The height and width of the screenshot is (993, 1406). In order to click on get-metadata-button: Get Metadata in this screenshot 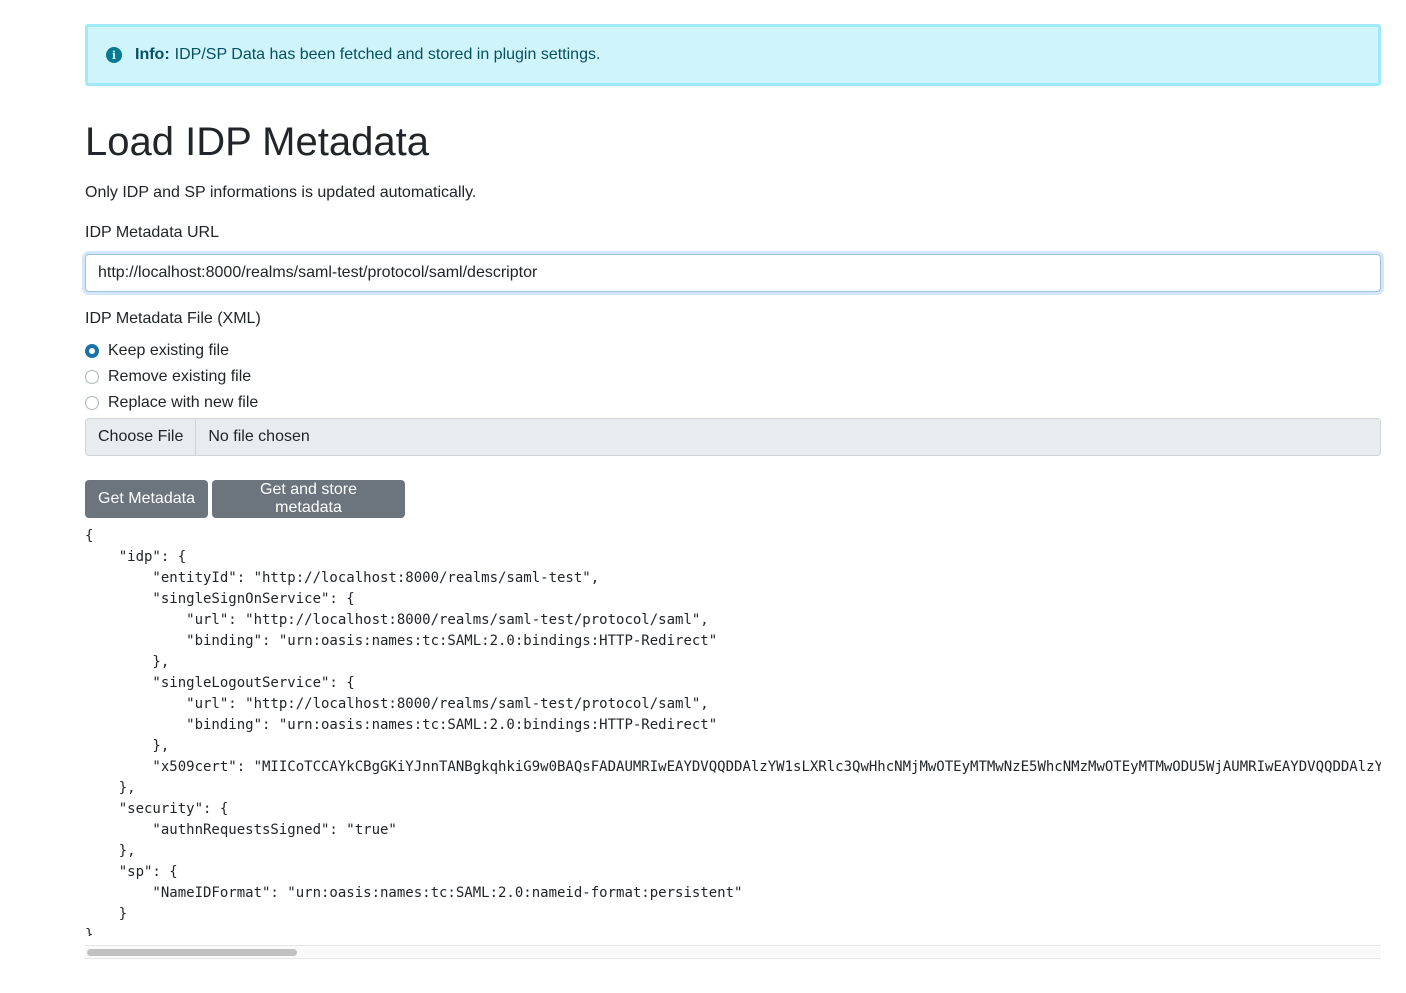, I will do `click(146, 499)`.